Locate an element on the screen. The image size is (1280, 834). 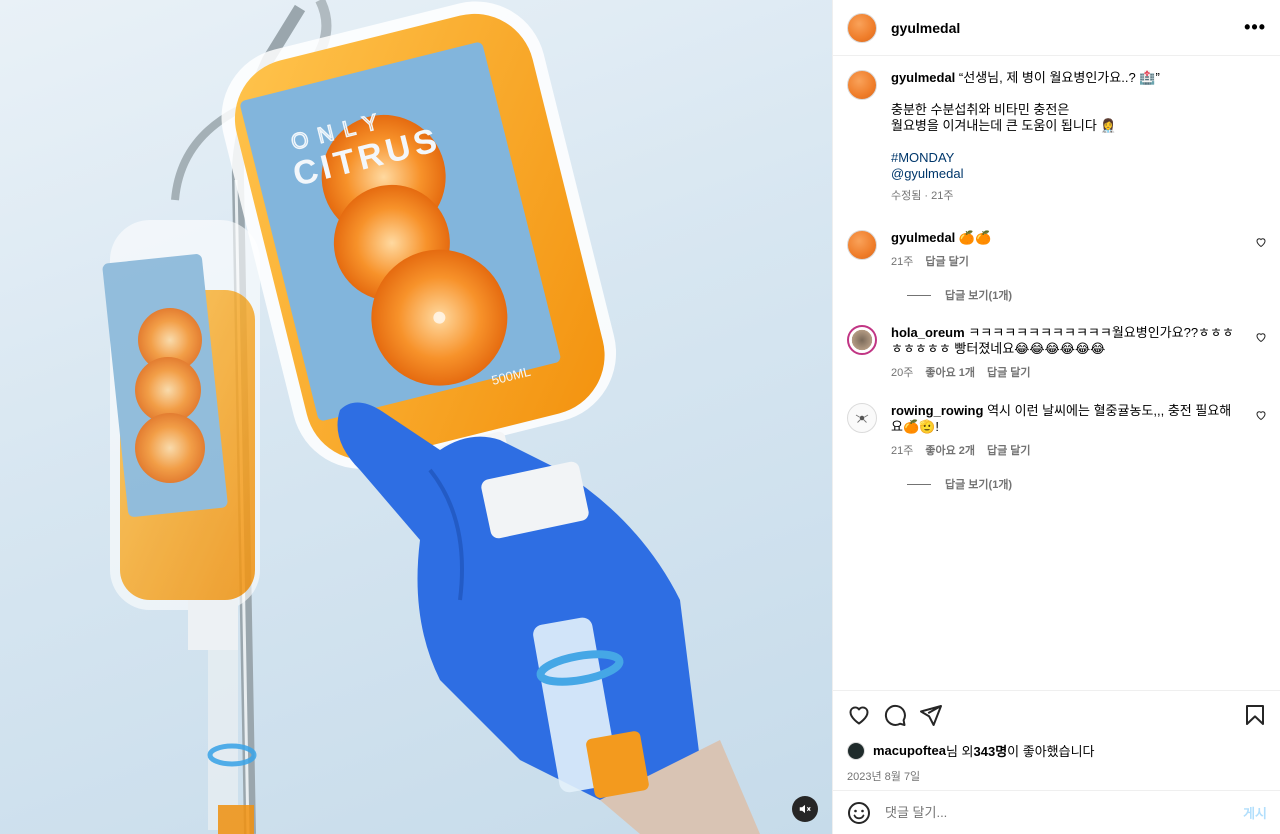
mute-button is located at coordinates (805, 809).